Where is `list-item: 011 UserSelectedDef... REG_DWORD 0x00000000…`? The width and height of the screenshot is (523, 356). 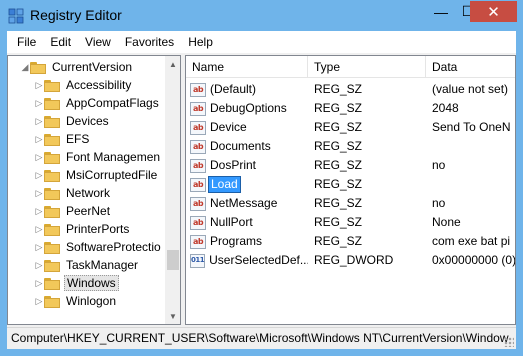
list-item: 011 UserSelectedDef... REG_DWORD 0x00000000… is located at coordinates (350, 260).